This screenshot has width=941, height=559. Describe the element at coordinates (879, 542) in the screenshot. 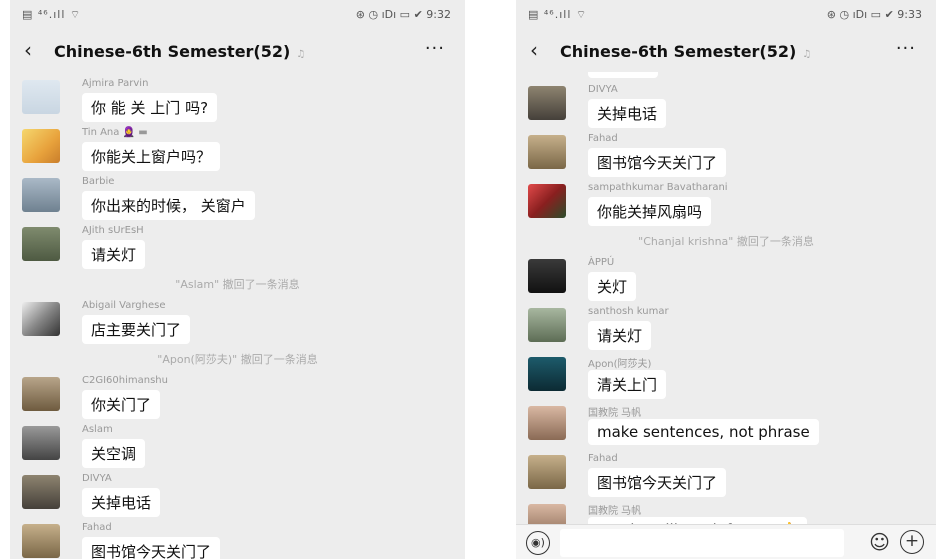

I see `emoji-icon: ☺` at that location.